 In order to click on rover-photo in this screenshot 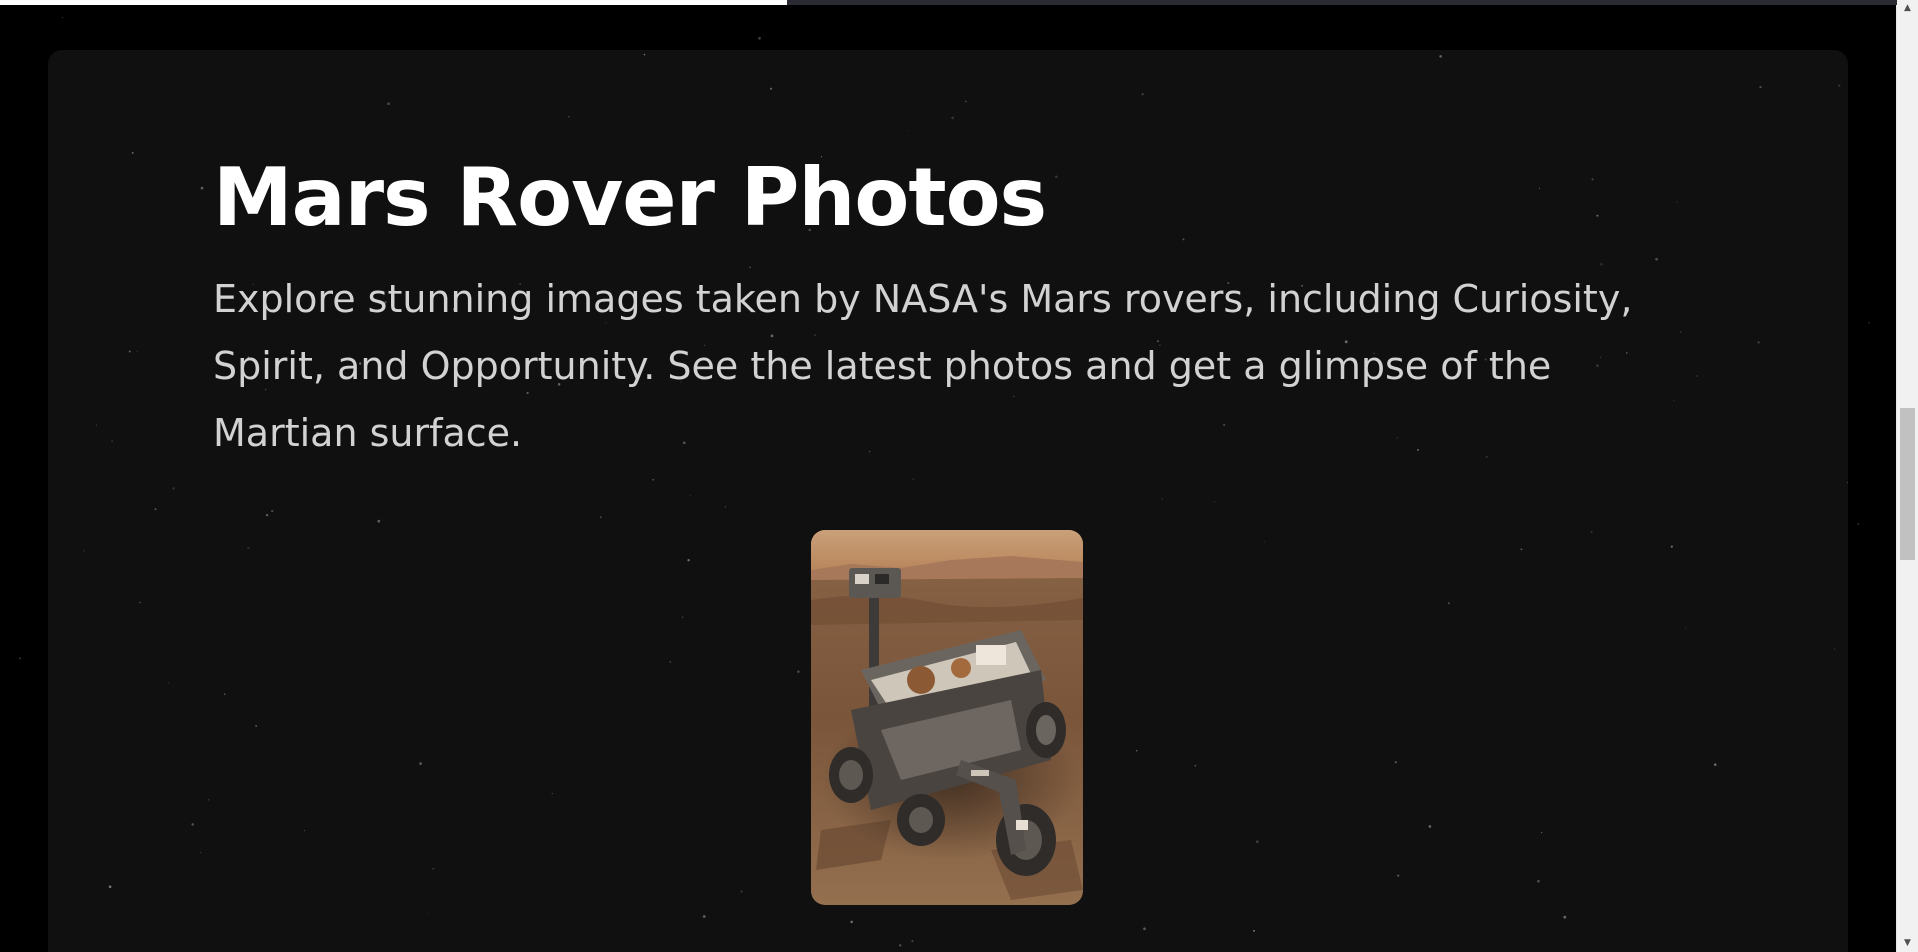, I will do `click(947, 717)`.